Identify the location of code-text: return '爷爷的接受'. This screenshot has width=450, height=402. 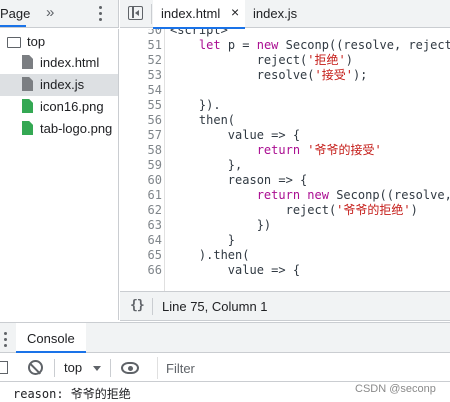
(319, 150).